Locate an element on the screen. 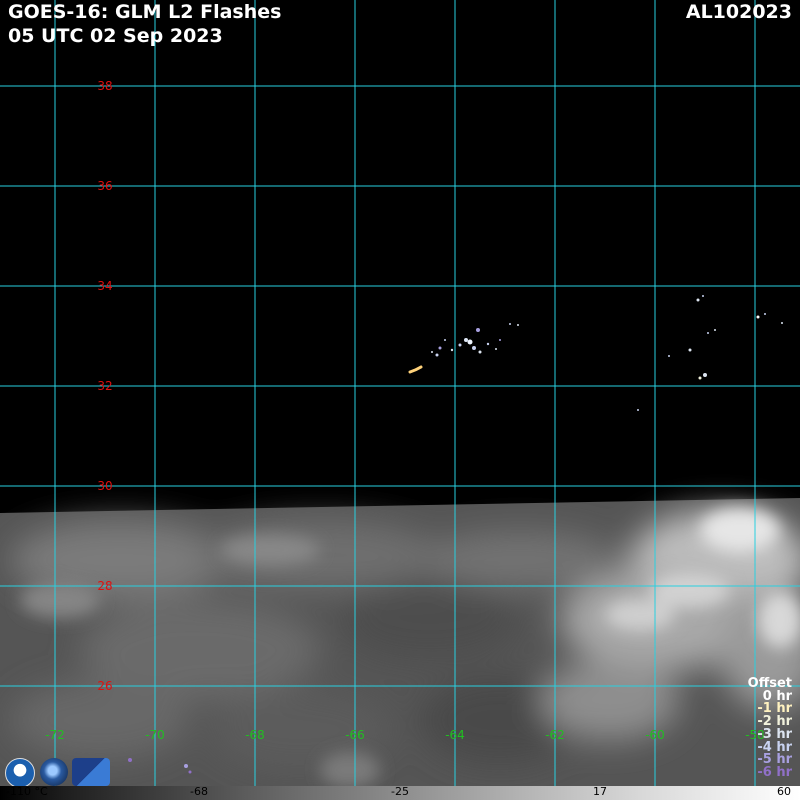 This screenshot has height=800, width=800. lat-label: 26 is located at coordinates (104, 686).